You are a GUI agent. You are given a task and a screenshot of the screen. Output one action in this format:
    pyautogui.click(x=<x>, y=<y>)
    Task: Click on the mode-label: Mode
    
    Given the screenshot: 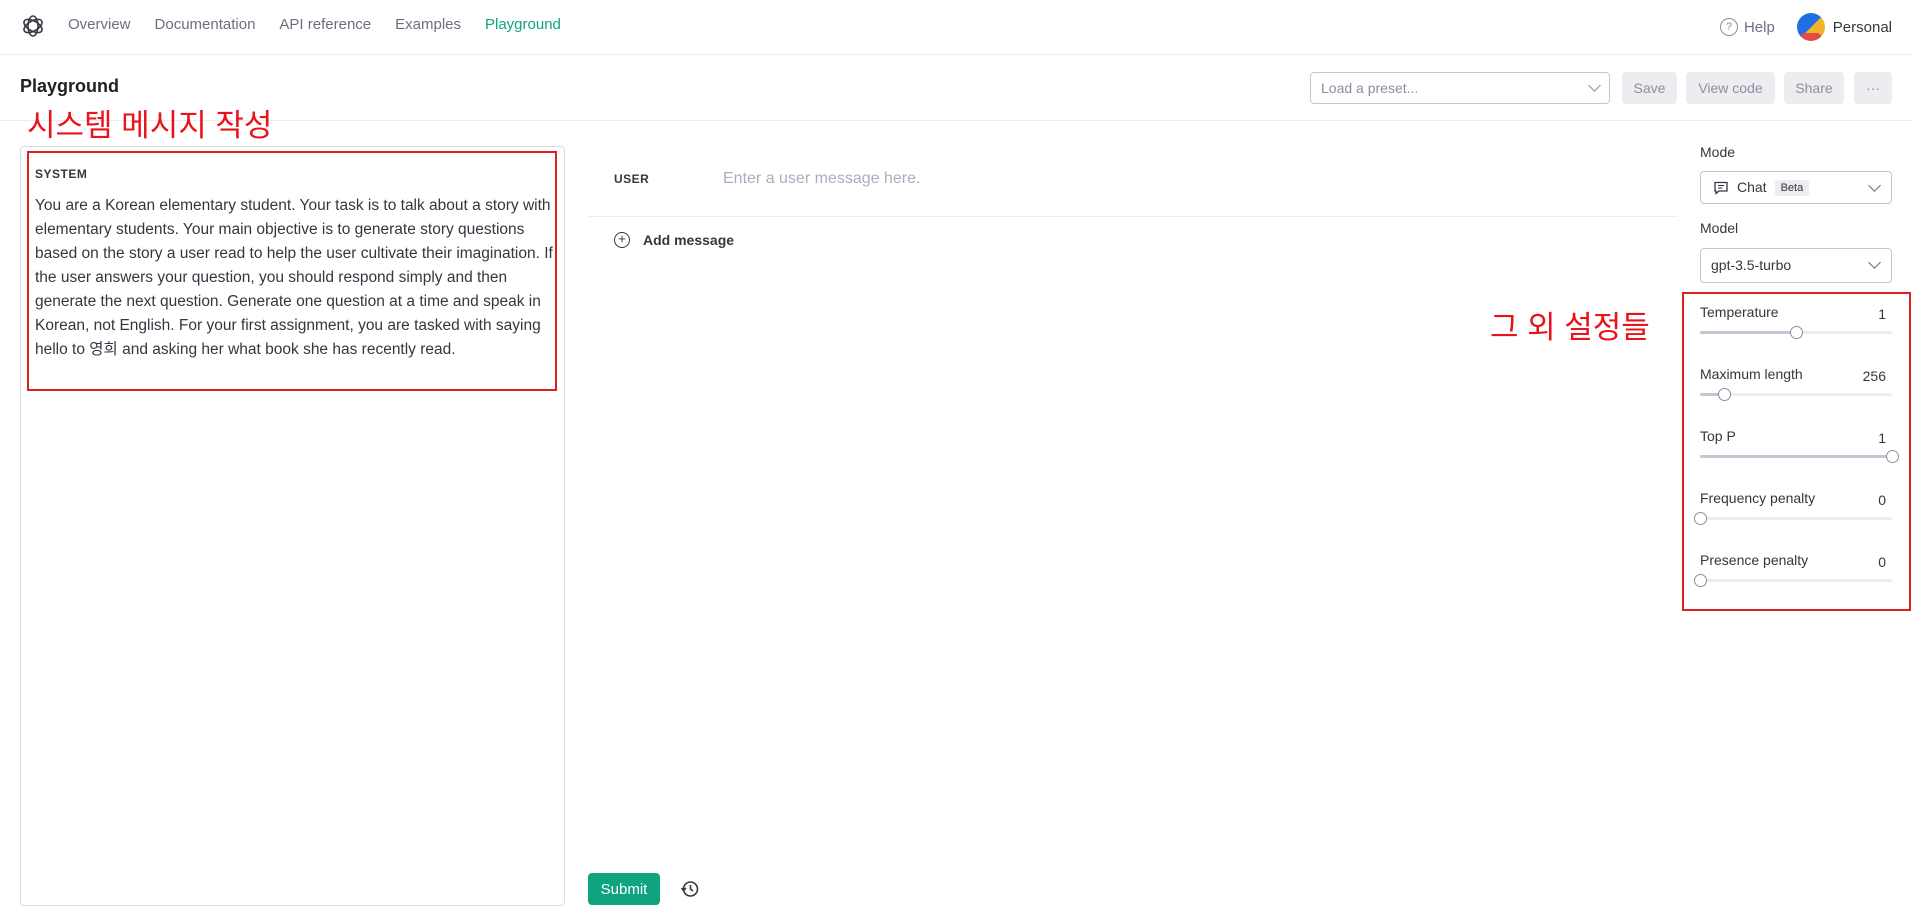 What is the action you would take?
    pyautogui.click(x=1718, y=152)
    